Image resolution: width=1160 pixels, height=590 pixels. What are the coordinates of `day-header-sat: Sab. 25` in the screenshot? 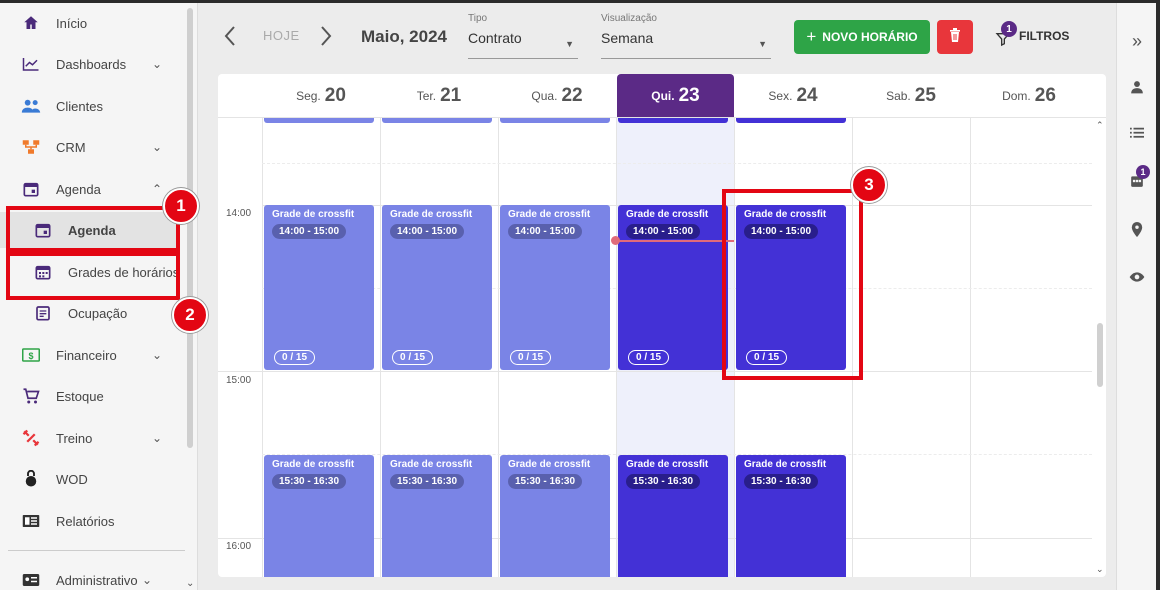 It's located at (911, 95).